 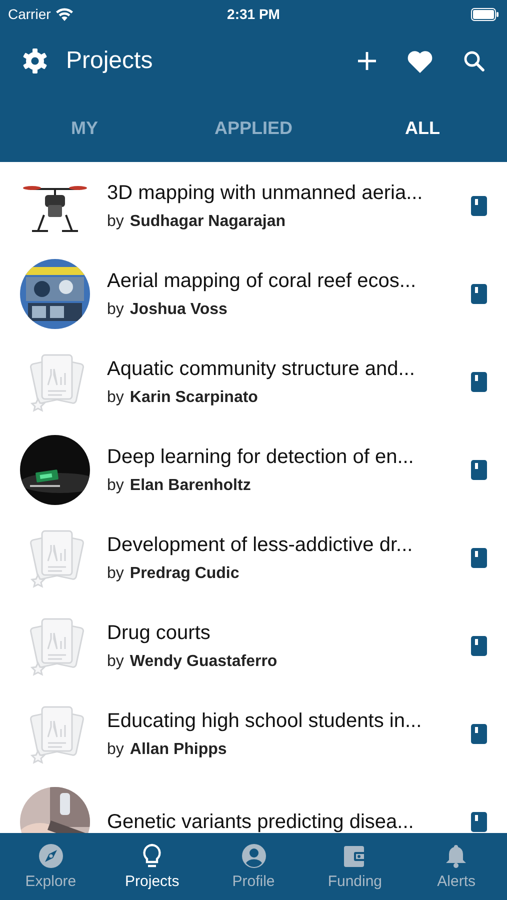 What do you see at coordinates (194, 397) in the screenshot?
I see `author-name: Karin Scarpinato` at bounding box center [194, 397].